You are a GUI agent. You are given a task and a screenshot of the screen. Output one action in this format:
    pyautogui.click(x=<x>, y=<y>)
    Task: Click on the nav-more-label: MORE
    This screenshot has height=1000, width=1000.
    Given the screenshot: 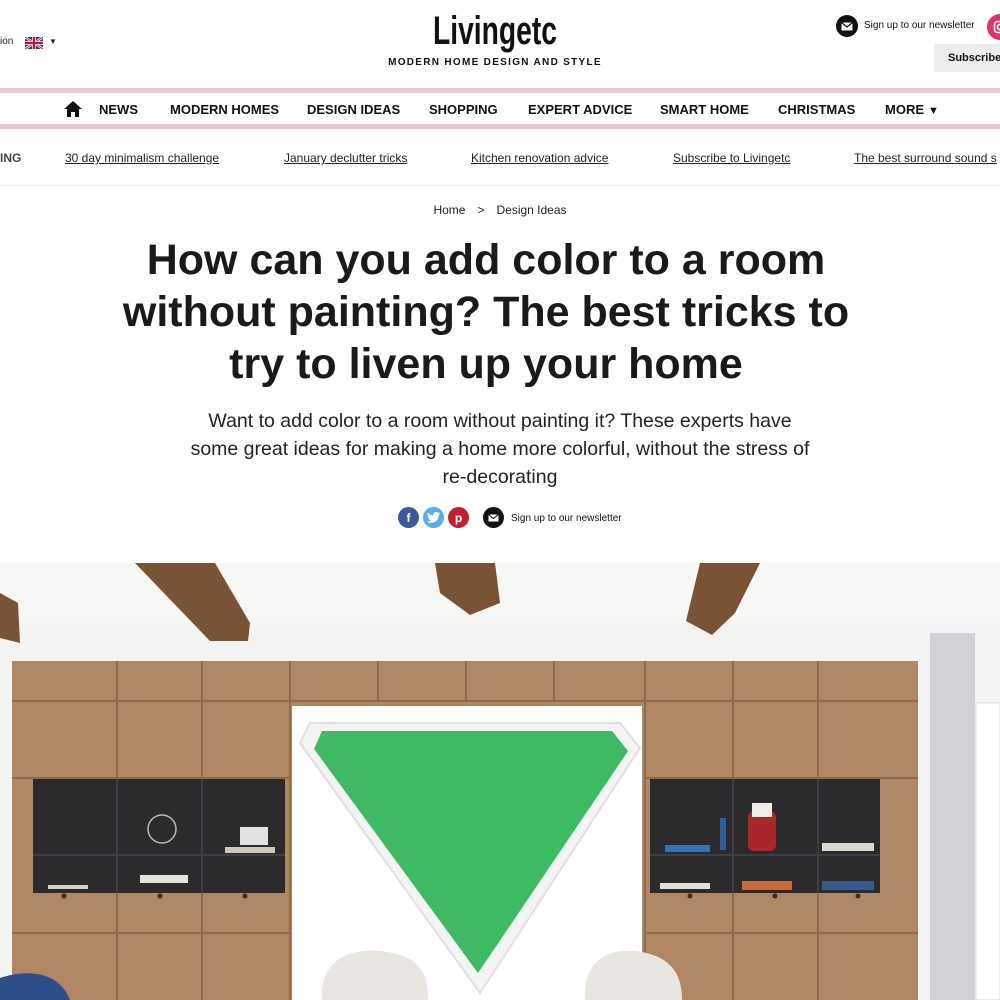 What is the action you would take?
    pyautogui.click(x=904, y=109)
    